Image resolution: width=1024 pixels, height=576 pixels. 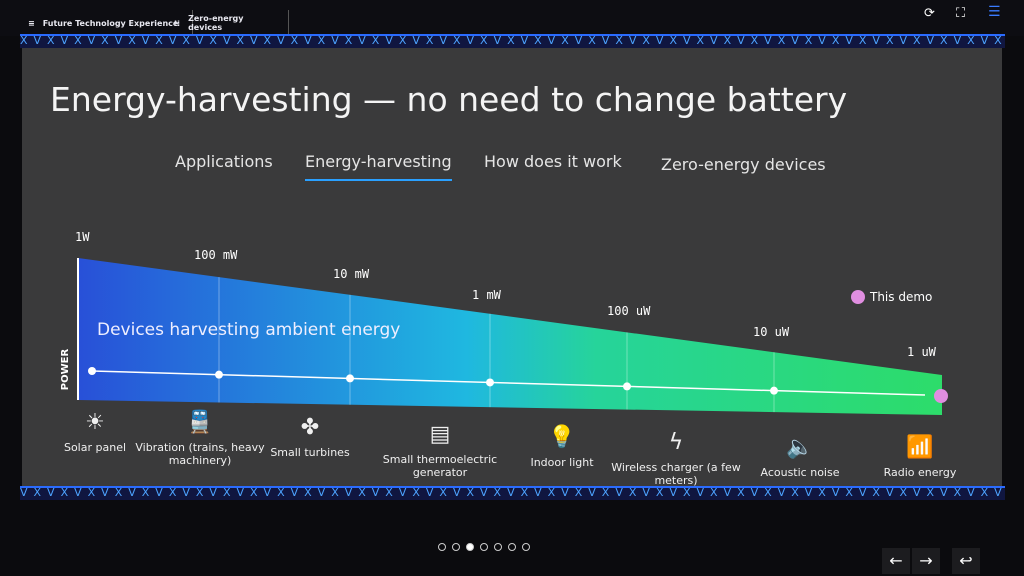 What do you see at coordinates (629, 311) in the screenshot?
I see `power-level-label: 100 uW` at bounding box center [629, 311].